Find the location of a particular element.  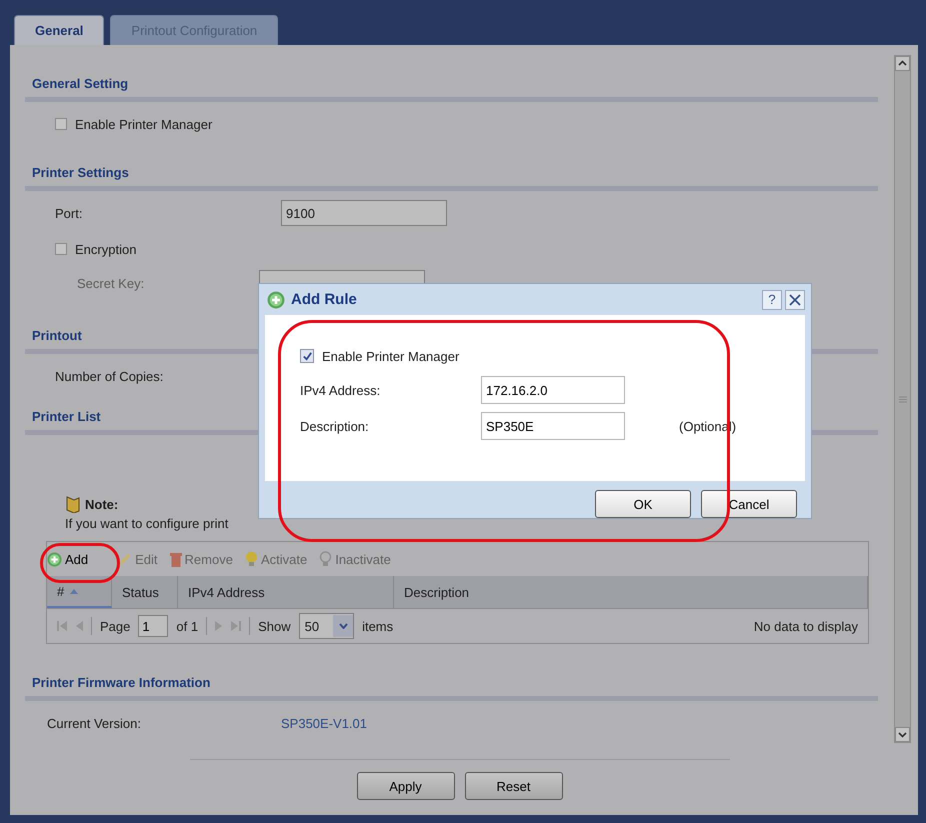

field-label: Port: is located at coordinates (69, 213).